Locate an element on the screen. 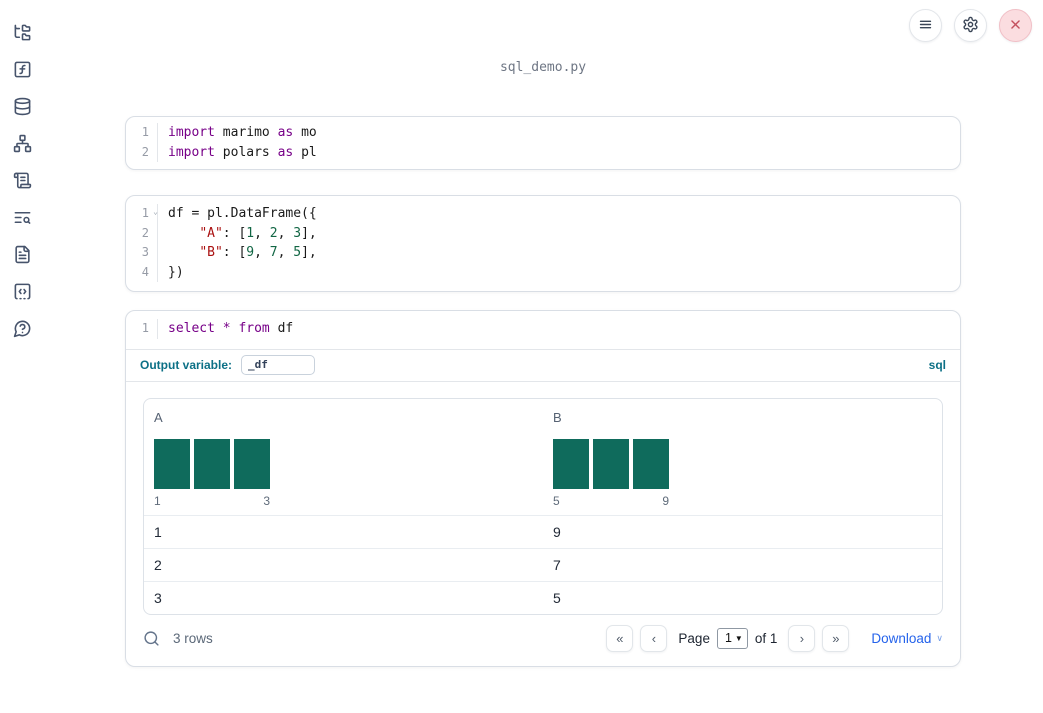 The image size is (1043, 713). menu-icon is located at coordinates (925, 26).